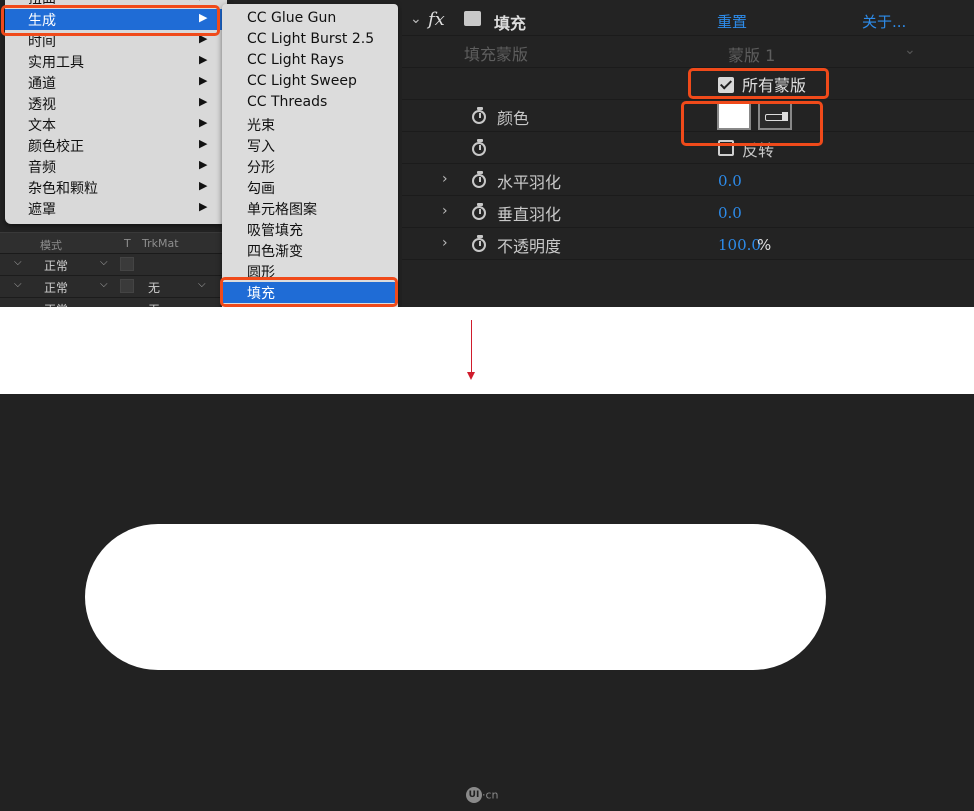 Image resolution: width=974 pixels, height=811 pixels. What do you see at coordinates (513, 118) in the screenshot?
I see `color-label: 颜色` at bounding box center [513, 118].